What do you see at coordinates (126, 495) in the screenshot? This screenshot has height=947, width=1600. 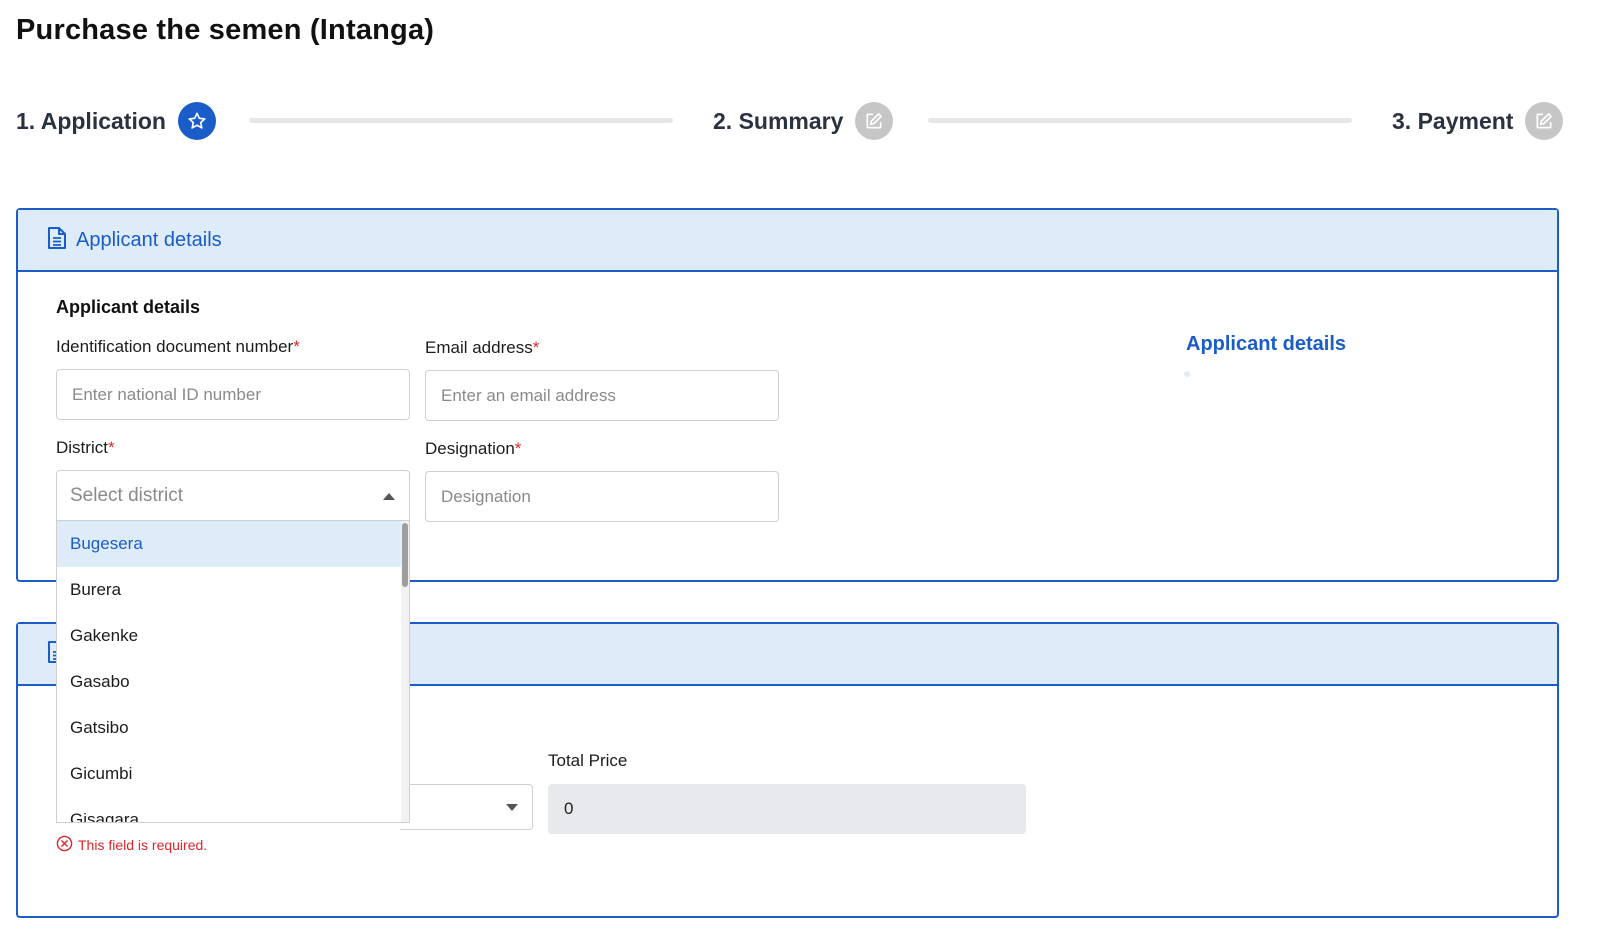 I see `district-placeholder: Select district` at bounding box center [126, 495].